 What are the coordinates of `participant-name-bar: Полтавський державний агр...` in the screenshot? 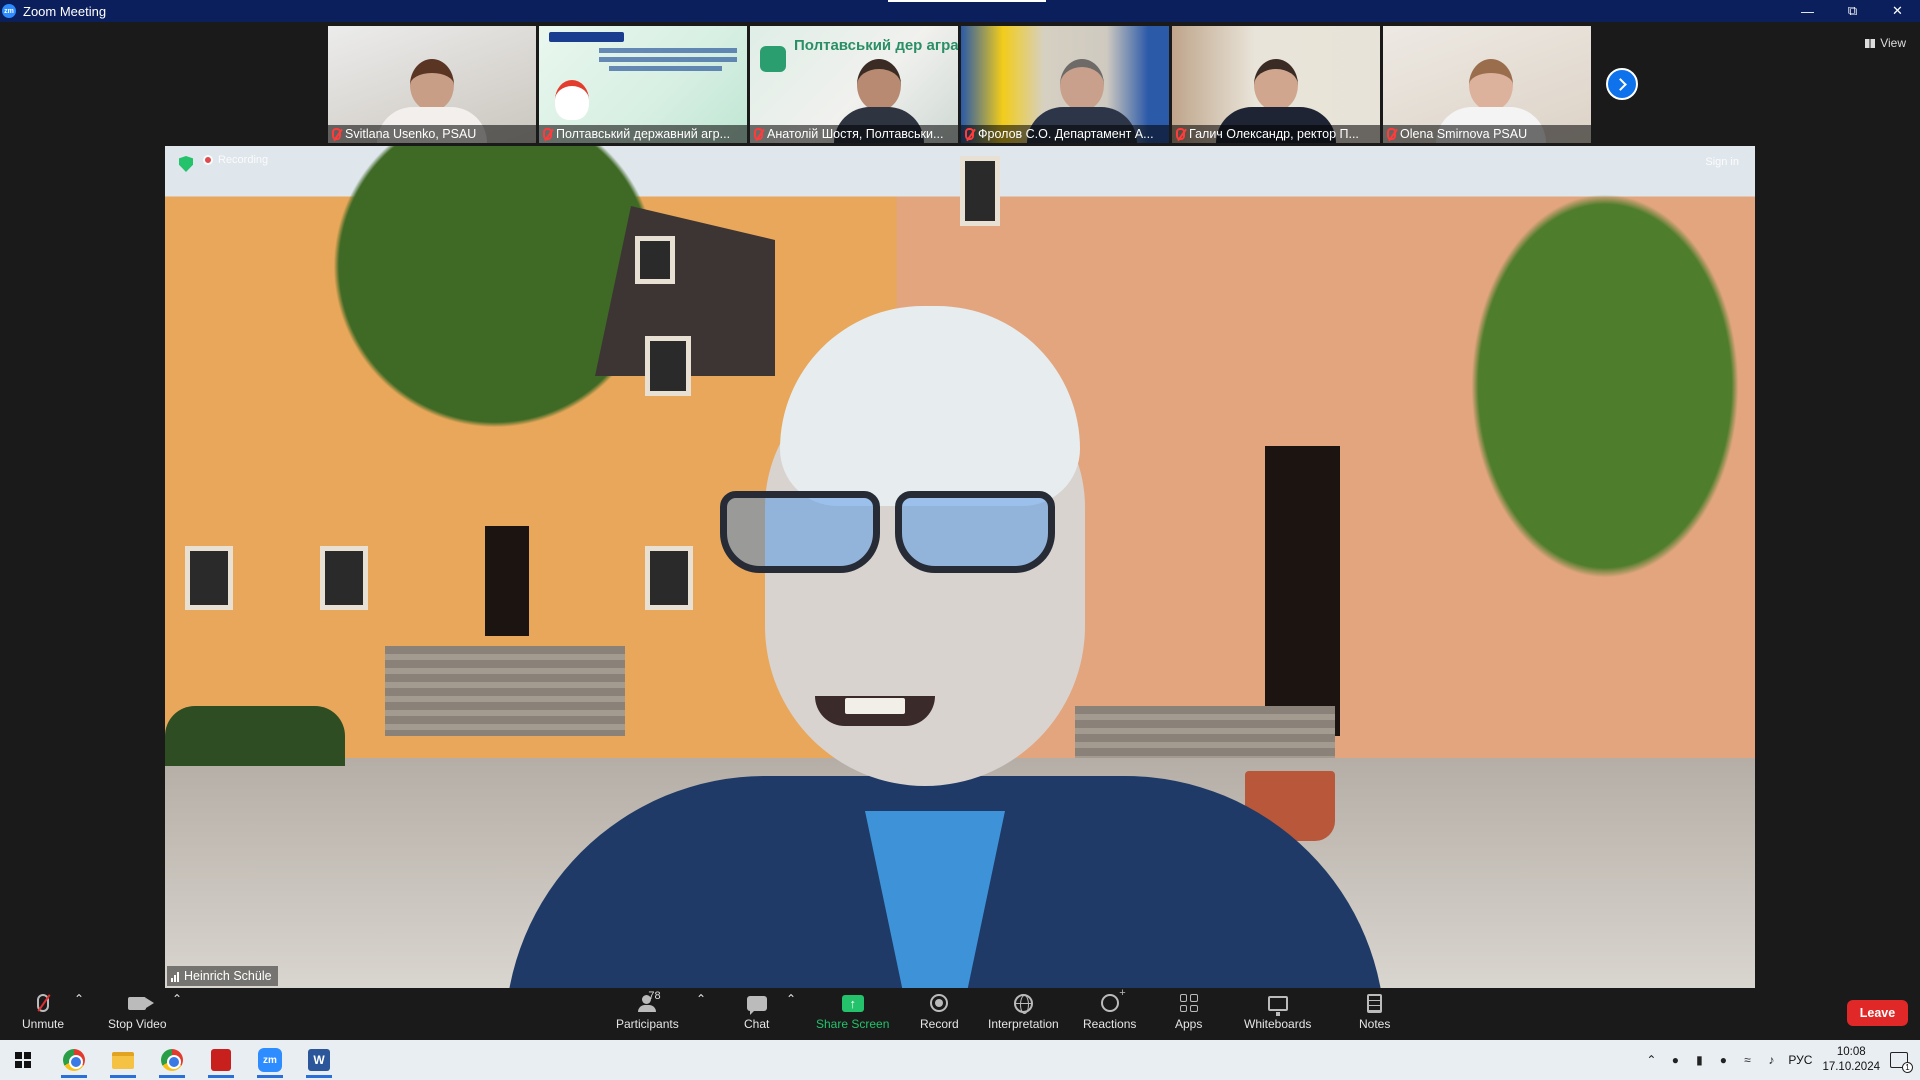 It's located at (643, 134).